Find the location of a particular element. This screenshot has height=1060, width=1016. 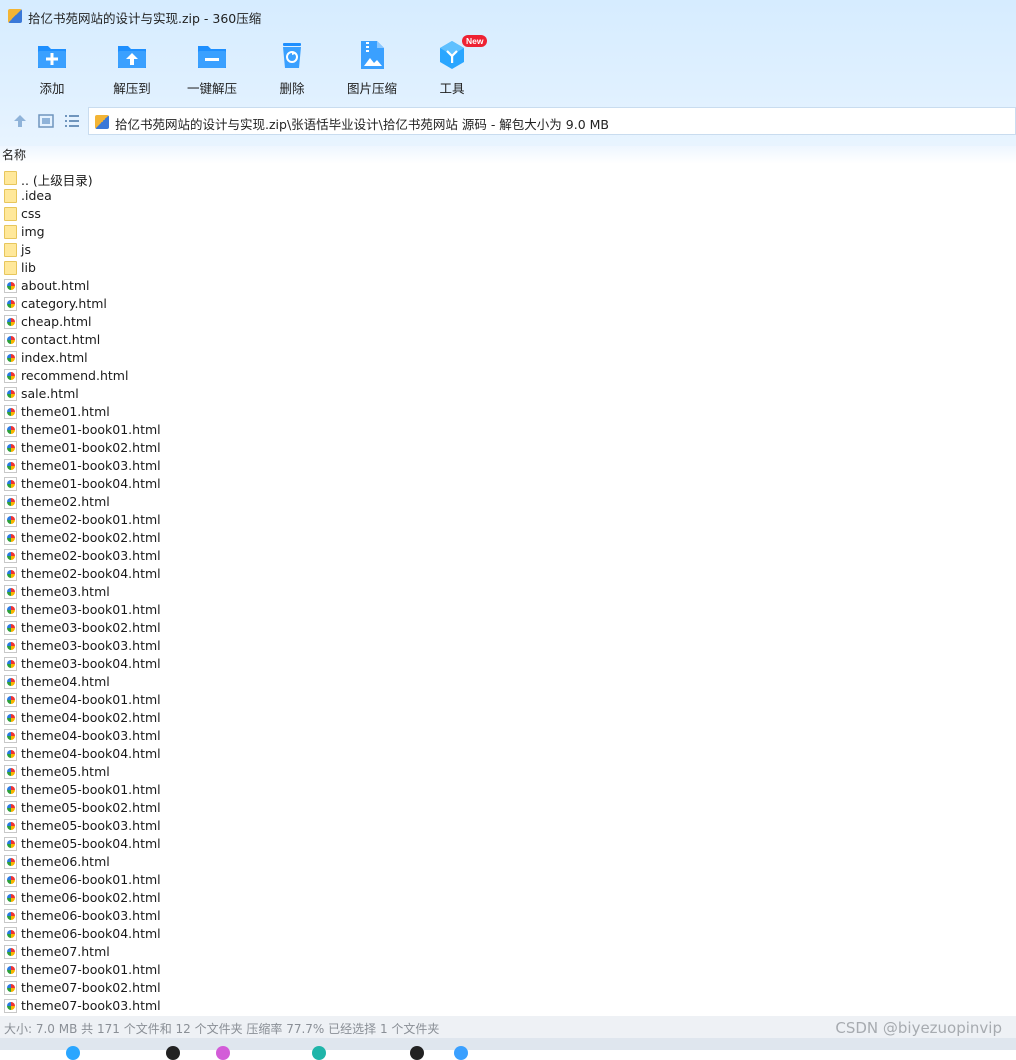

item-name: theme04-book03.html is located at coordinates (91, 735).